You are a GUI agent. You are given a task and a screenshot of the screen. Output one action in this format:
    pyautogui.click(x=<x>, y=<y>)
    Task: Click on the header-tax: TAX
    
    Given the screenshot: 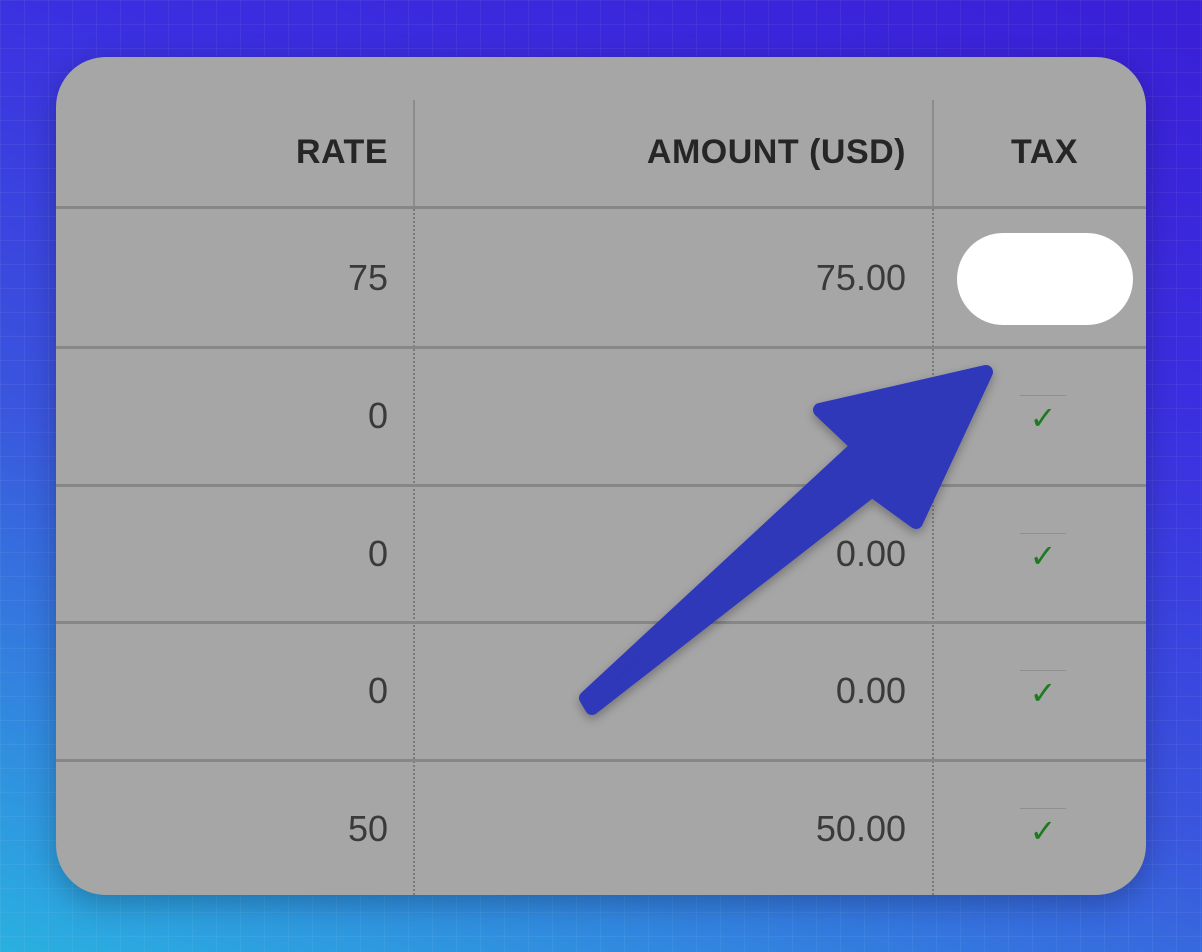 What is the action you would take?
    pyautogui.click(x=1044, y=152)
    